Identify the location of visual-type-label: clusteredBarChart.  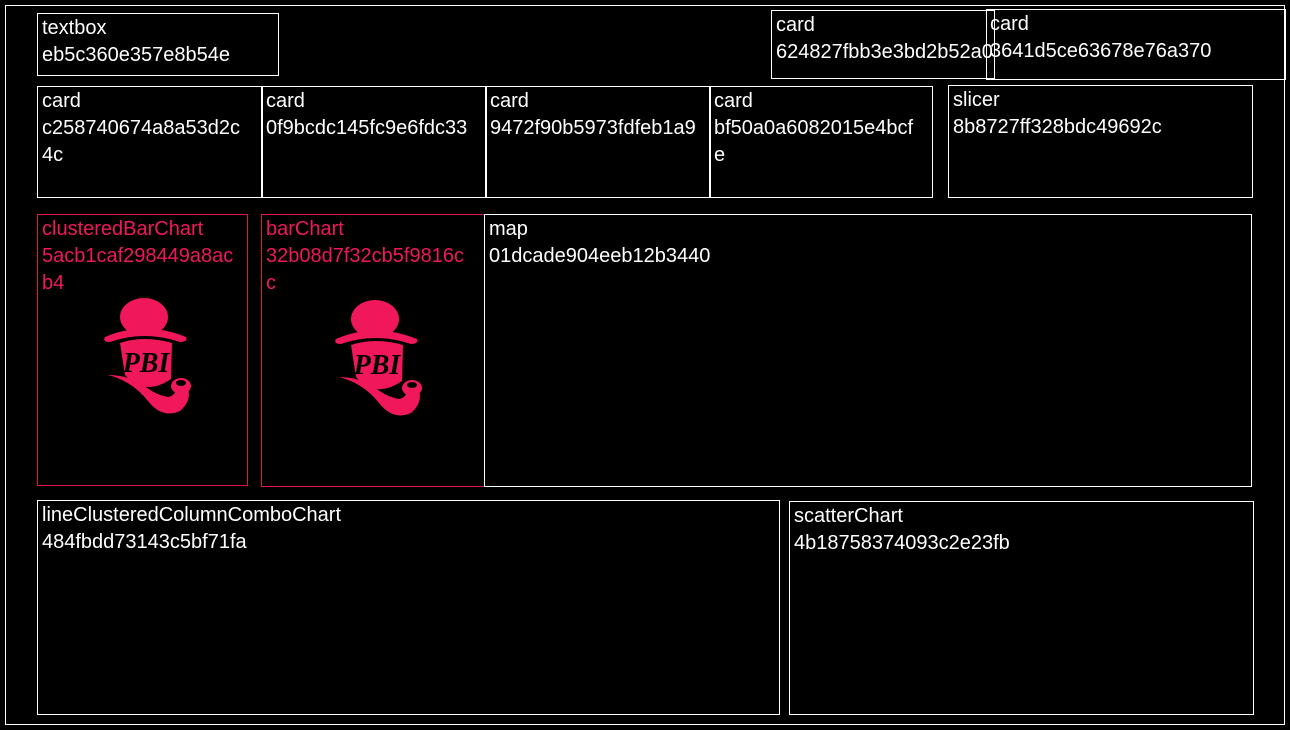
(123, 229).